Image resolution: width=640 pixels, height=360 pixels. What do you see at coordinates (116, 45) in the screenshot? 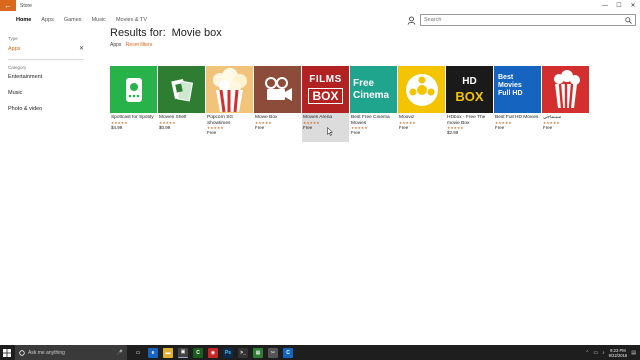
I see `filter-chip: Apps` at bounding box center [116, 45].